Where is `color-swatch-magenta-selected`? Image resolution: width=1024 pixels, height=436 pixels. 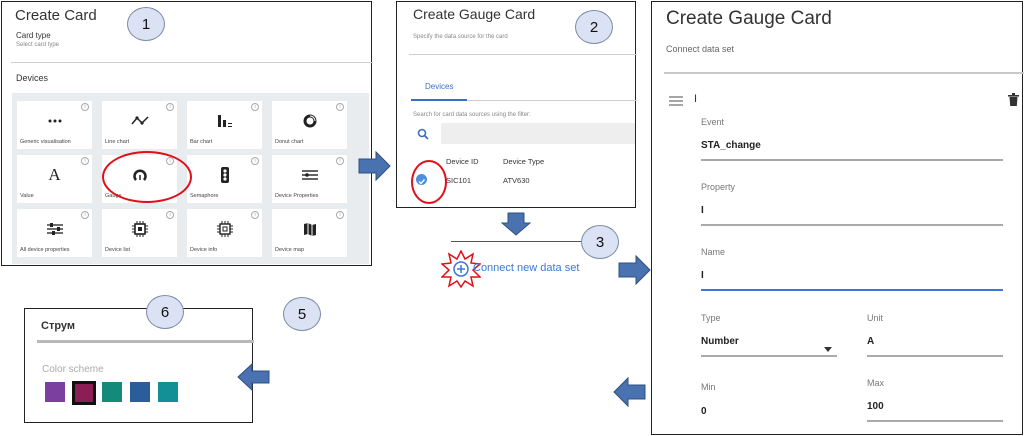
color-swatch-magenta-selected is located at coordinates (84, 393).